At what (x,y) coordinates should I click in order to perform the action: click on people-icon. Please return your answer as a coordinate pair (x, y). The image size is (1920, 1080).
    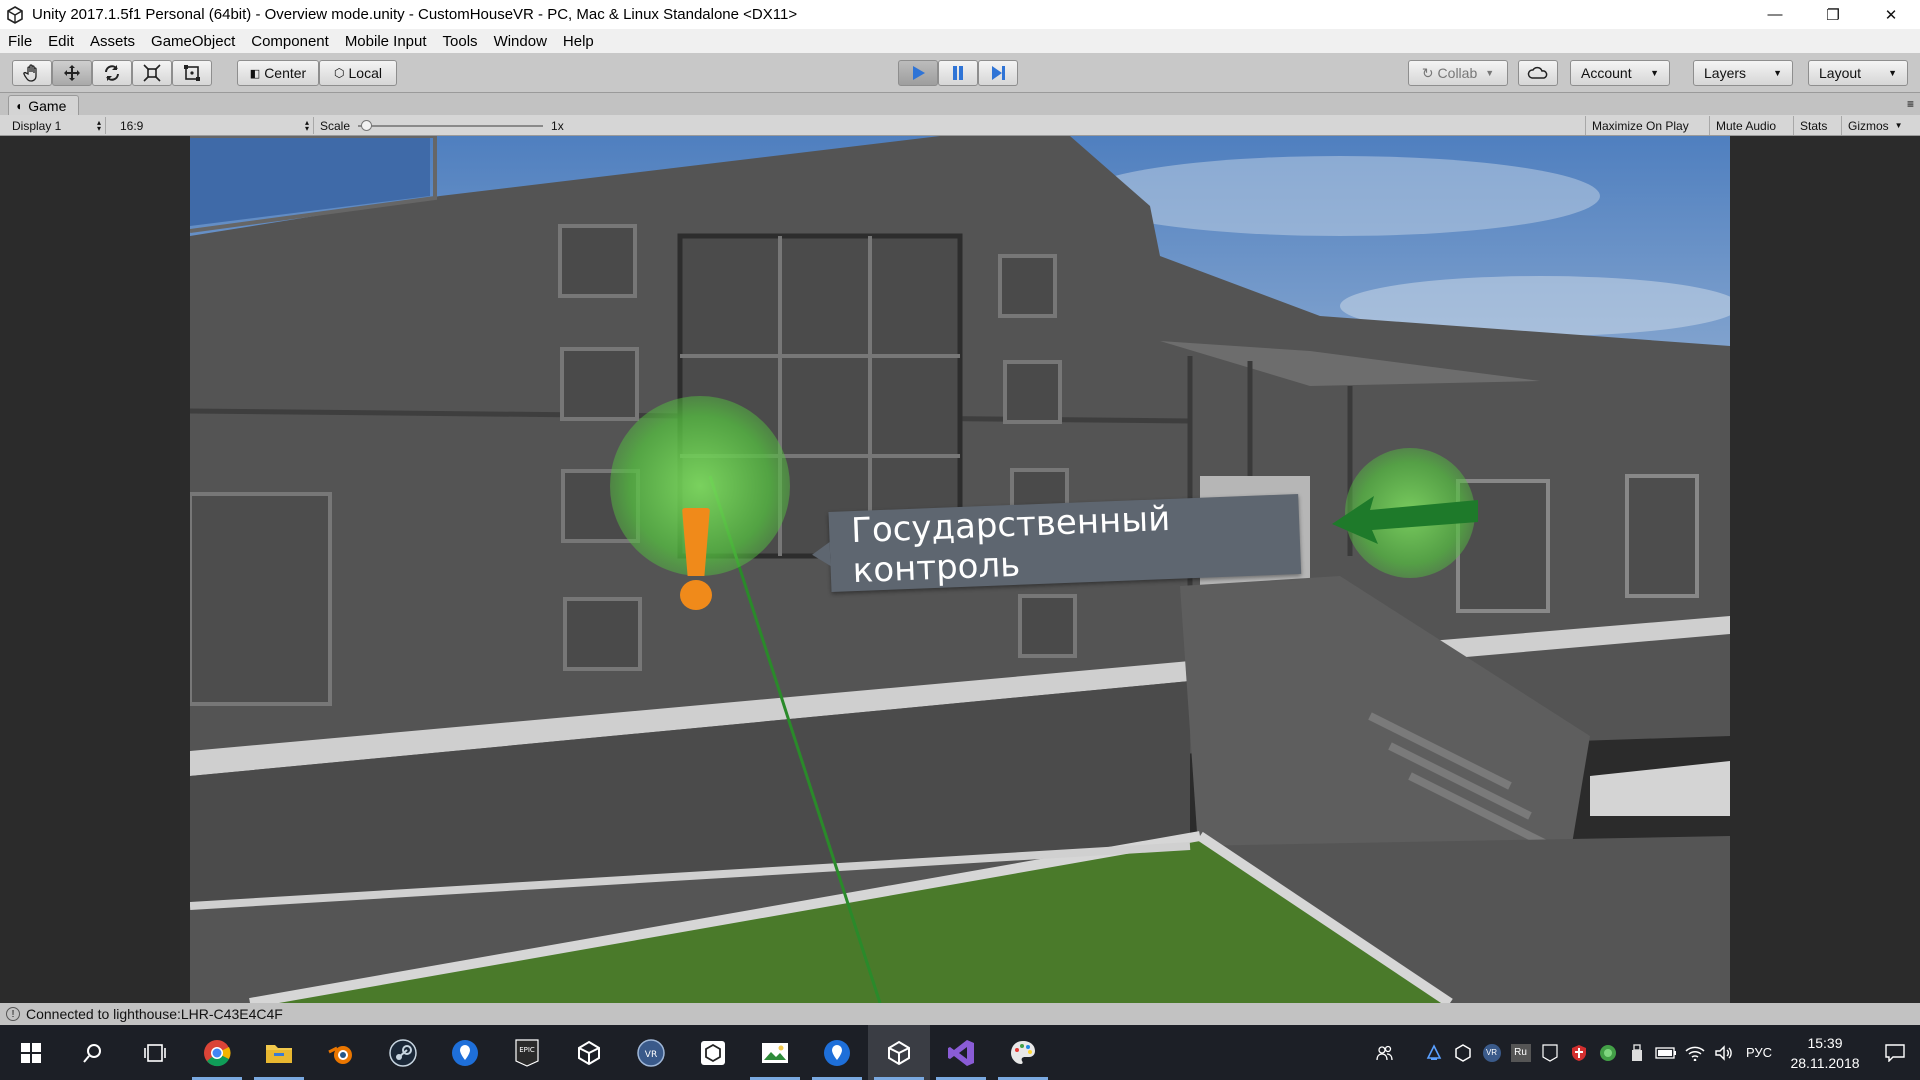
    Looking at the image, I should click on (1384, 1053).